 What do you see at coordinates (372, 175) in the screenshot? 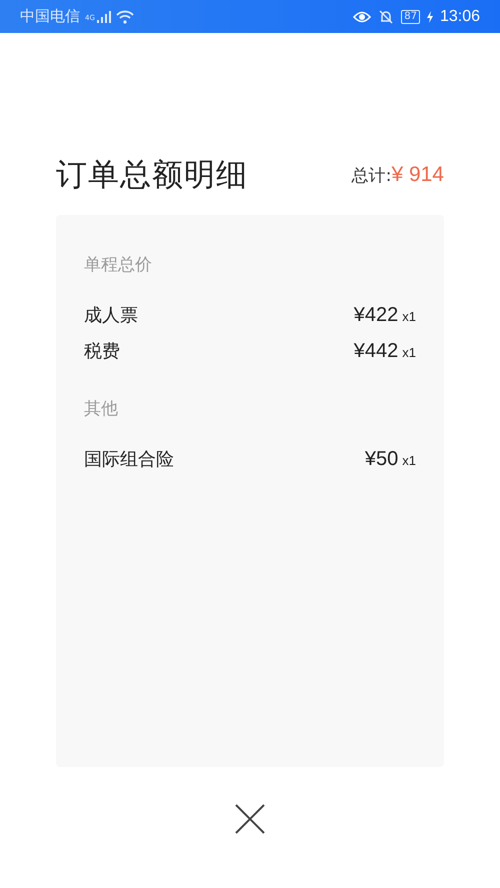
I see `total-label: 总计:` at bounding box center [372, 175].